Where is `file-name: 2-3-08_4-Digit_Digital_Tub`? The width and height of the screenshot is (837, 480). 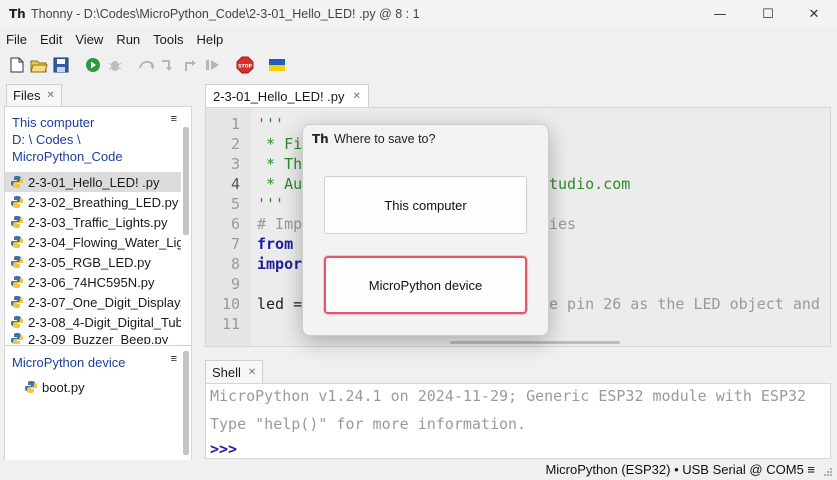 file-name: 2-3-08_4-Digit_Digital_Tub is located at coordinates (104, 322).